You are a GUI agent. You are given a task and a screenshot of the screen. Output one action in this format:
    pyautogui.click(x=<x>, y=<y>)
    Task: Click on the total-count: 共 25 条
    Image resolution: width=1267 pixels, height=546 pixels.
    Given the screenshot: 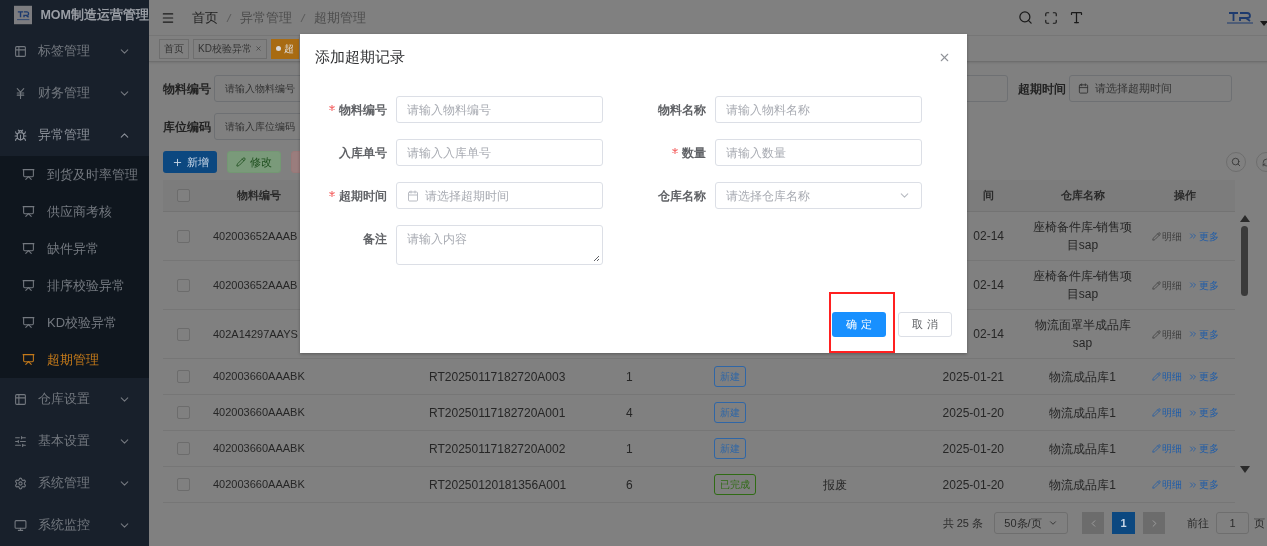 What is the action you would take?
    pyautogui.click(x=962, y=523)
    